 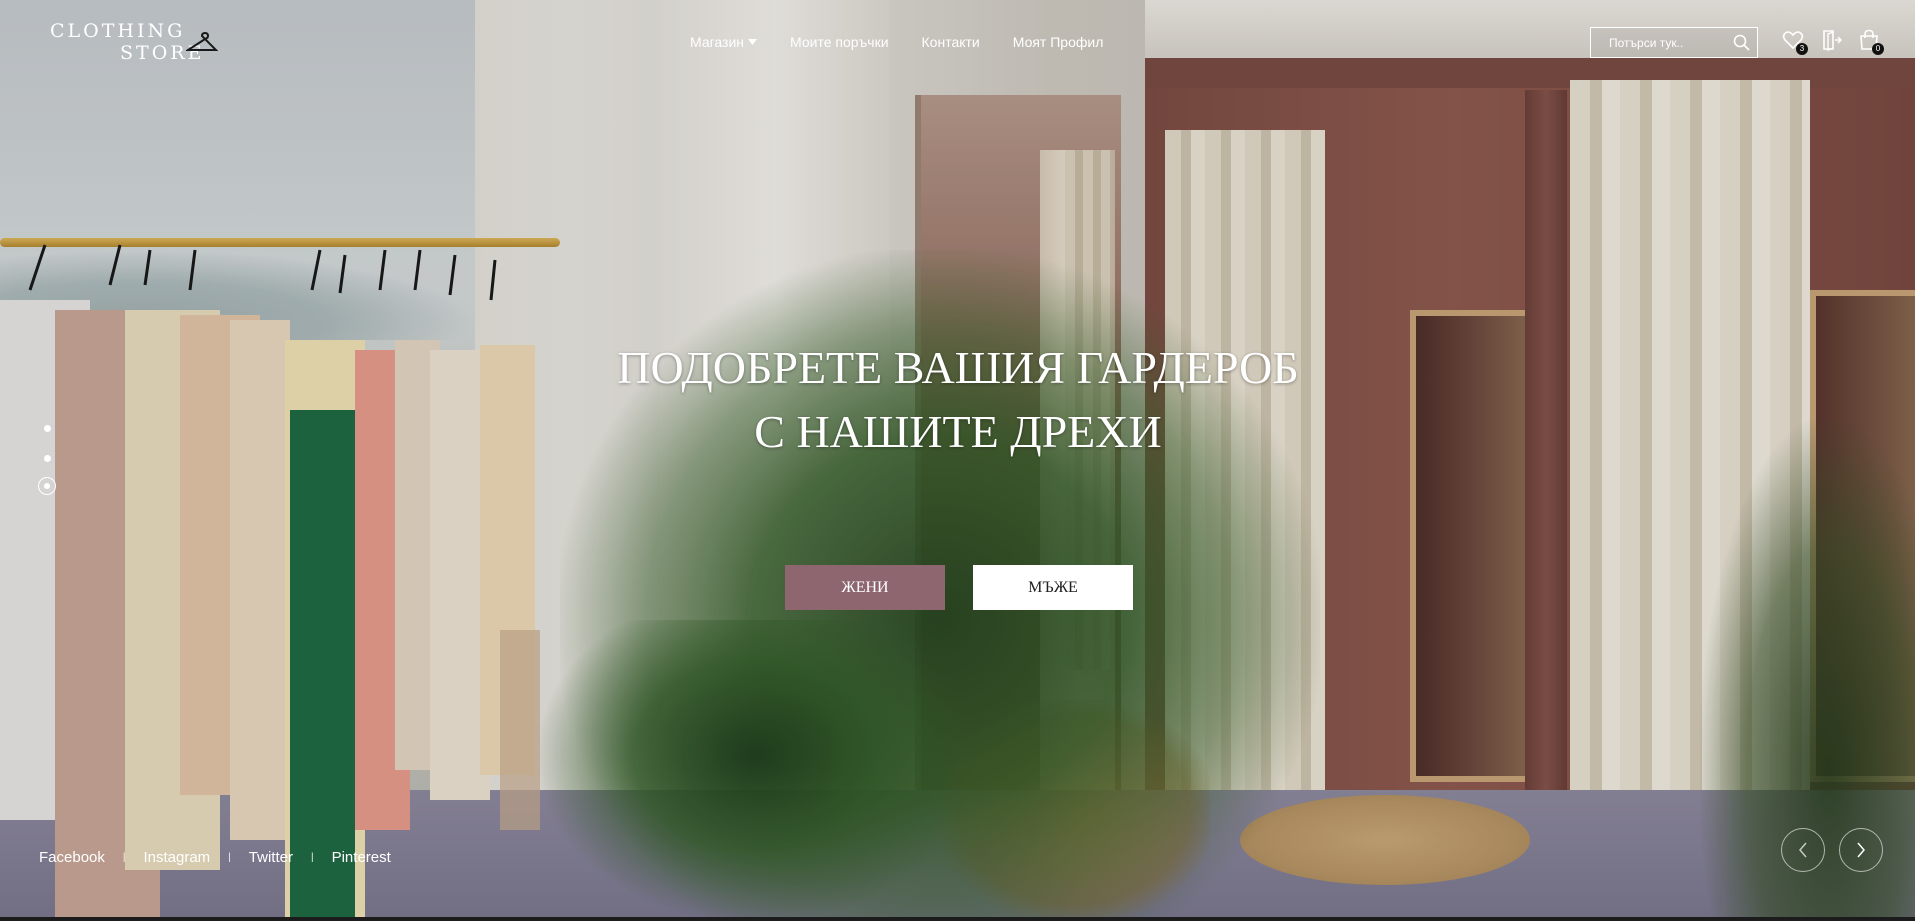 What do you see at coordinates (72, 857) in the screenshot?
I see `social-facebook: Facebook` at bounding box center [72, 857].